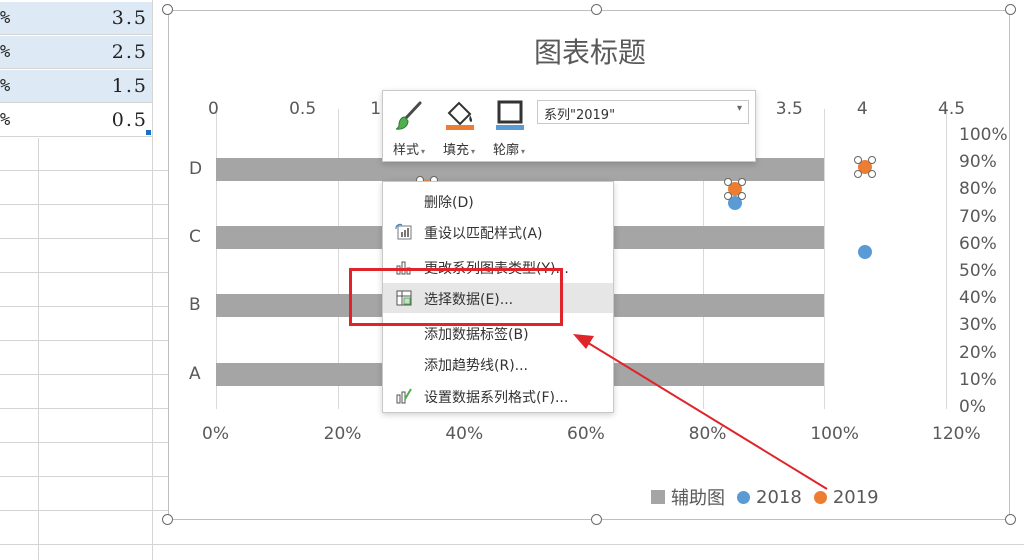  What do you see at coordinates (464, 434) in the screenshot?
I see `bottom-axis-tick: 40%` at bounding box center [464, 434].